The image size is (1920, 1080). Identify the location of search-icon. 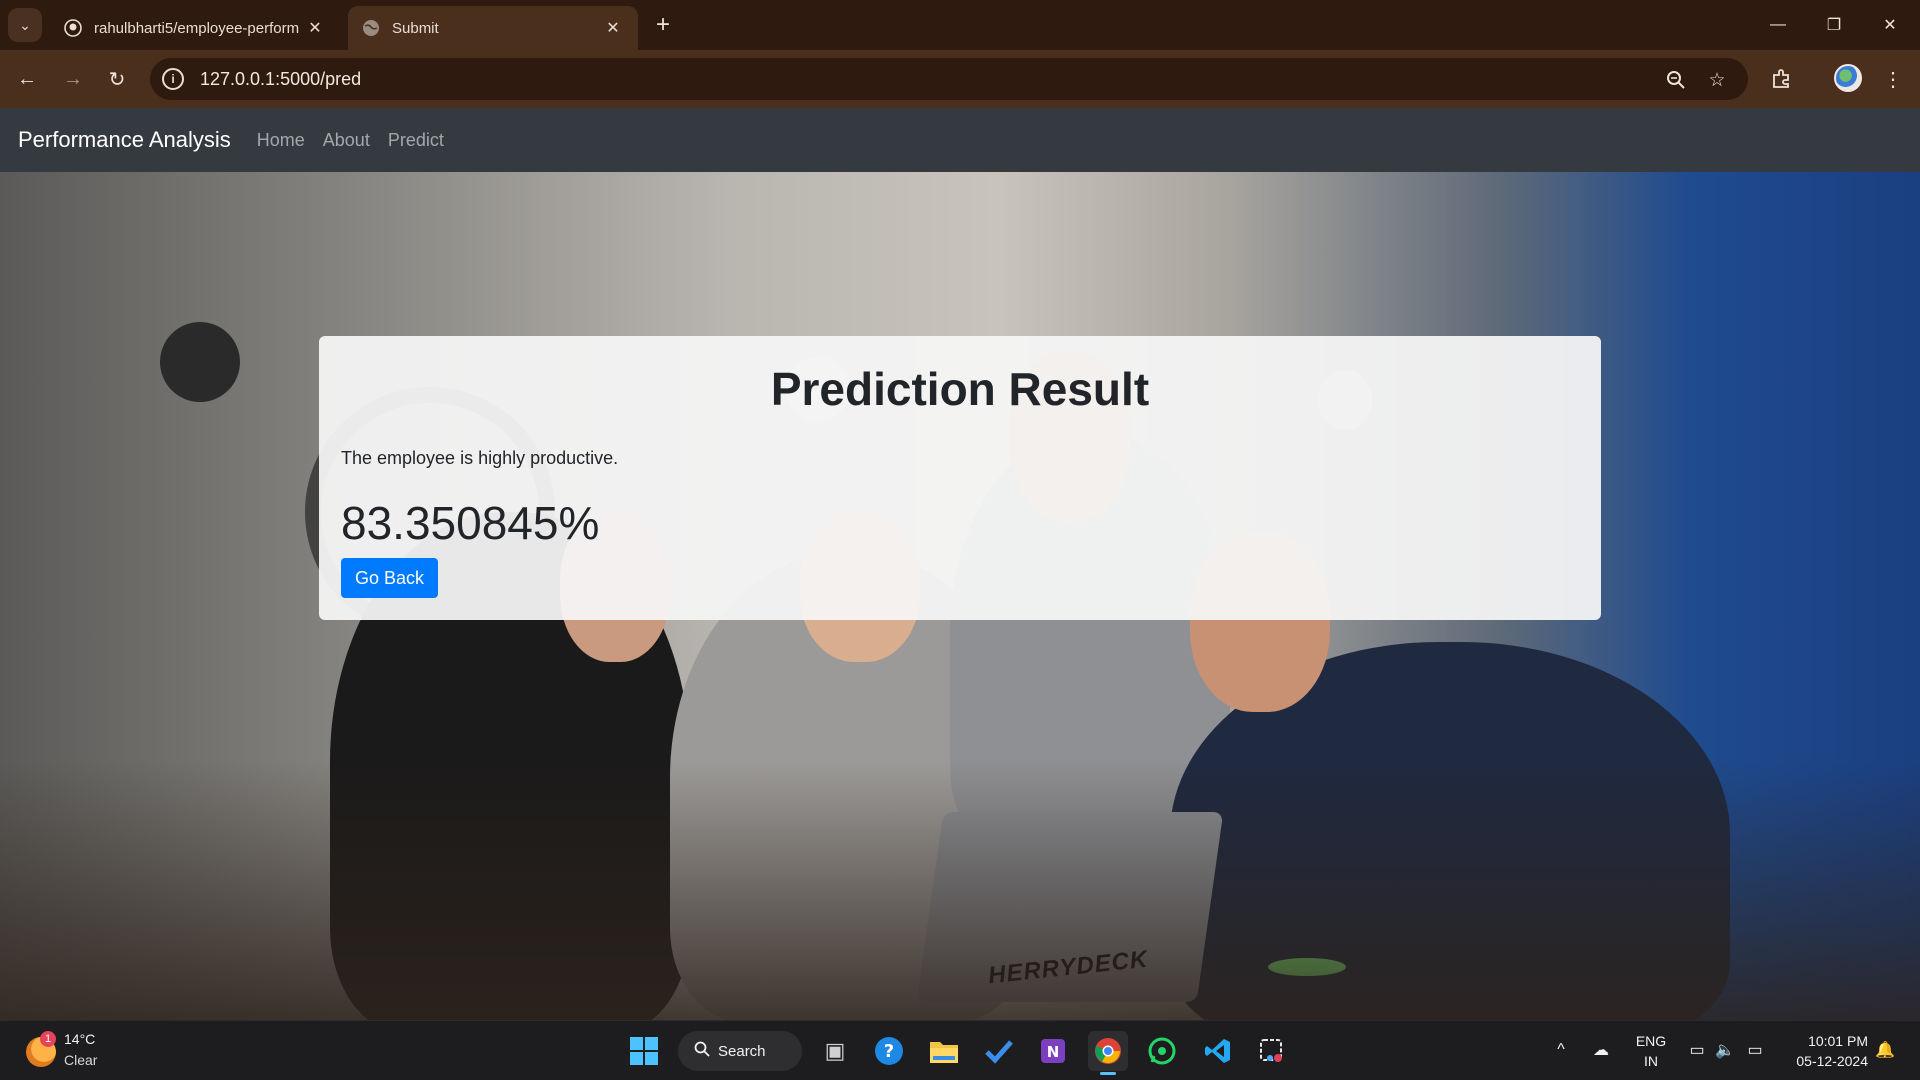
(702, 1051).